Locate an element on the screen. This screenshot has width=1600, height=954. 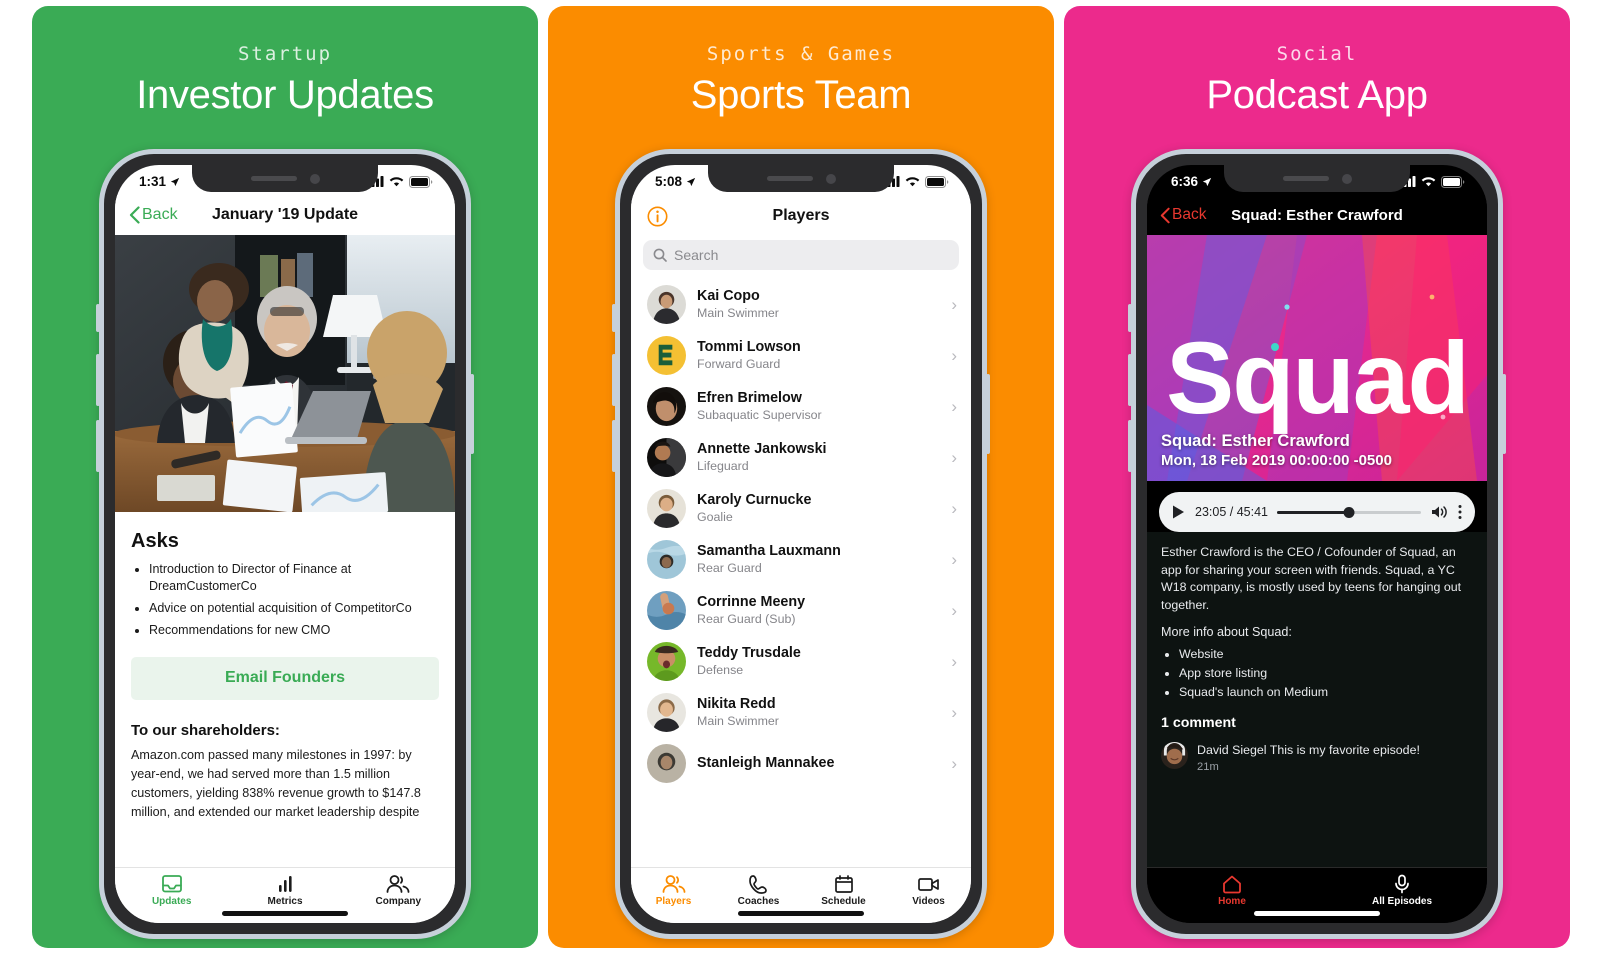
list-item: Teddy Trusdale Defense › is located at coordinates (801, 661).